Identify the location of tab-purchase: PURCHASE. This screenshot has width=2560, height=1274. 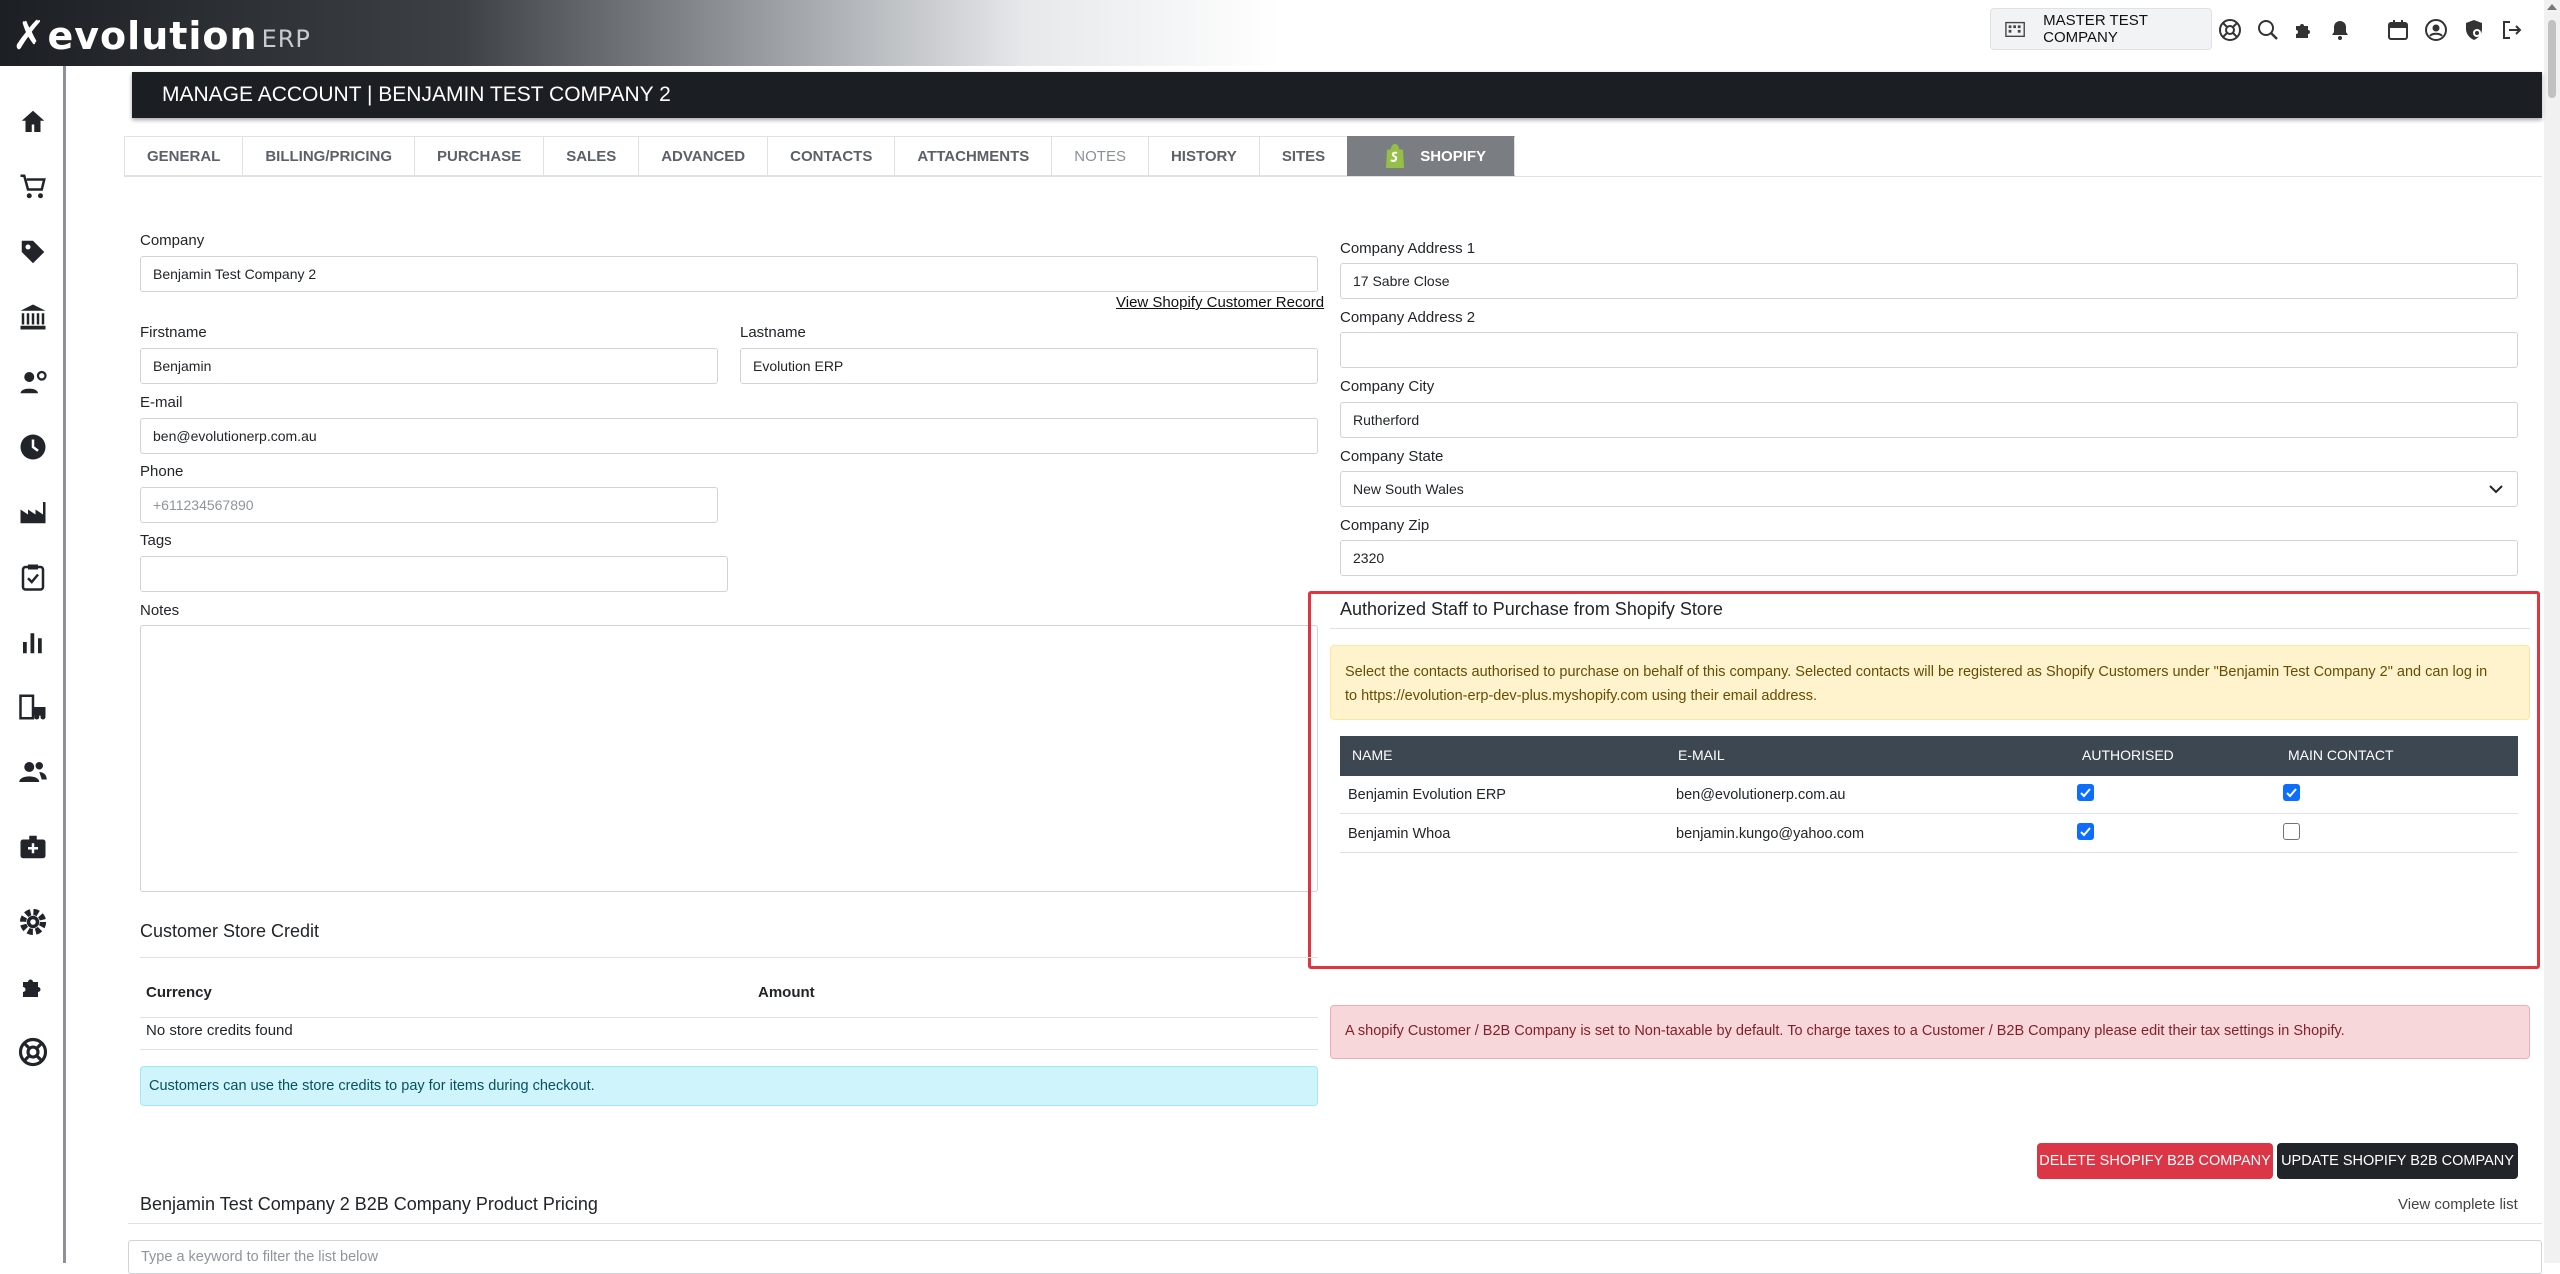
(479, 156).